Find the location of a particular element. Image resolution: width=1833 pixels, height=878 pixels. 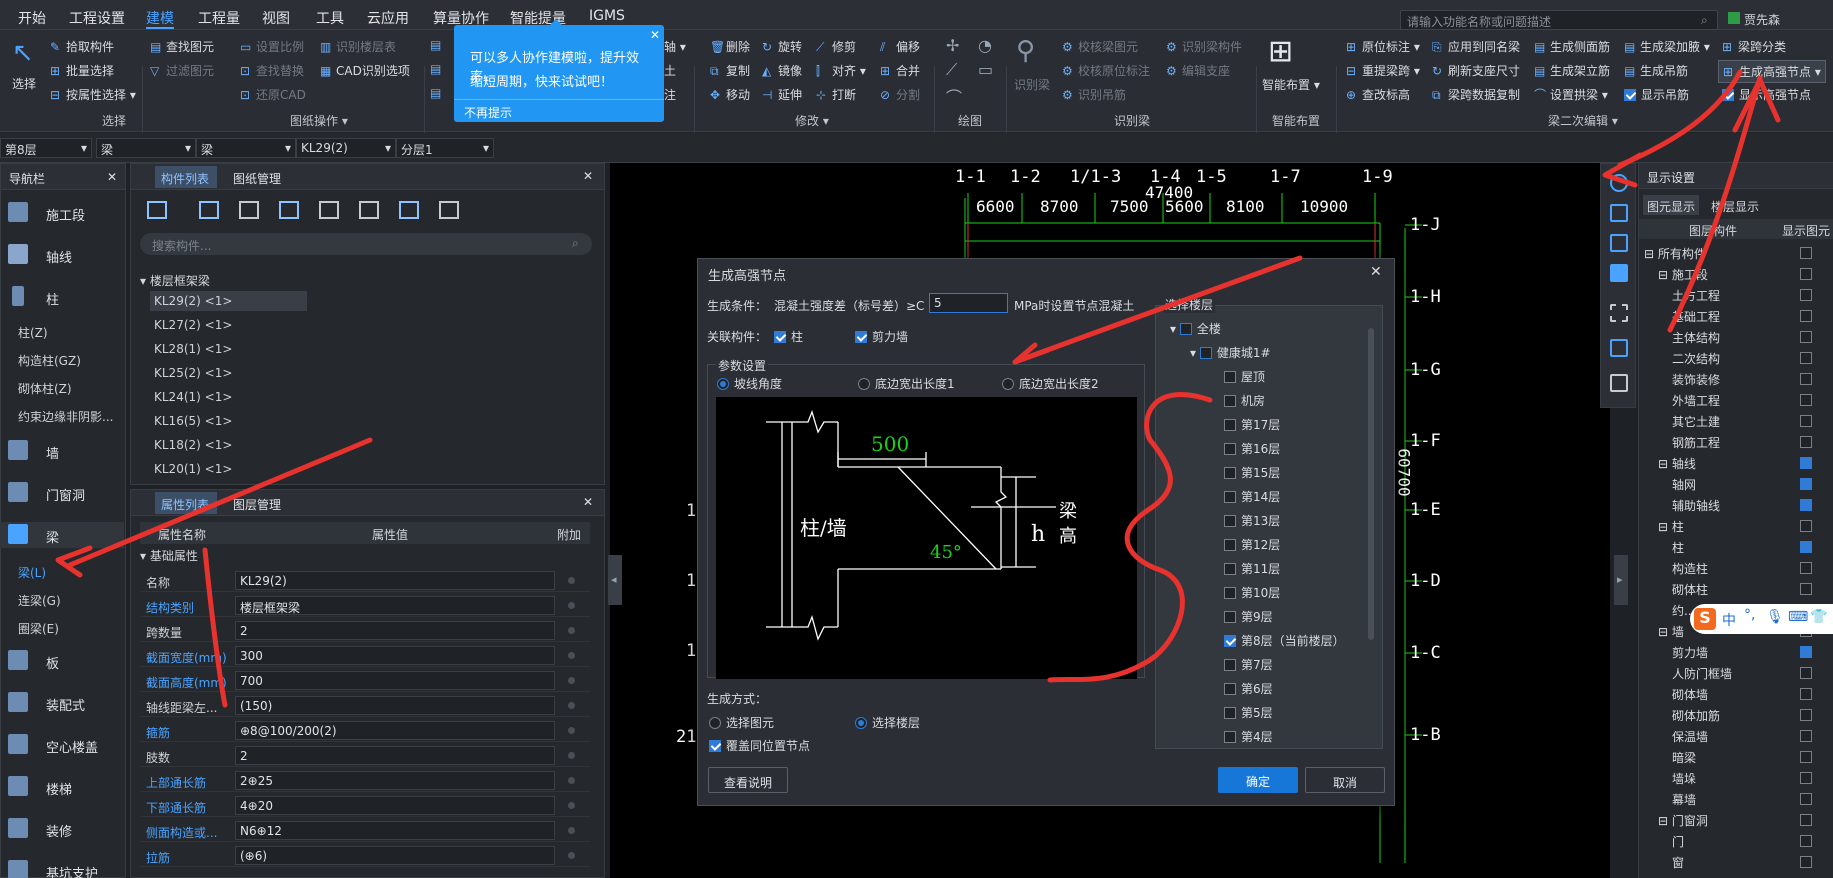

apply-same-name: ⎘ 应用到同名梁 is located at coordinates (1476, 46).